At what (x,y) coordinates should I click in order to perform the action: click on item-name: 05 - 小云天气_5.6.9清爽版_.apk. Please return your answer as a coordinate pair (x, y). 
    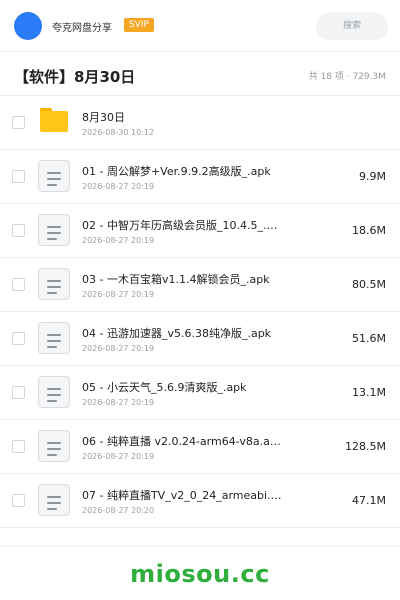
    Looking at the image, I should click on (182, 387).